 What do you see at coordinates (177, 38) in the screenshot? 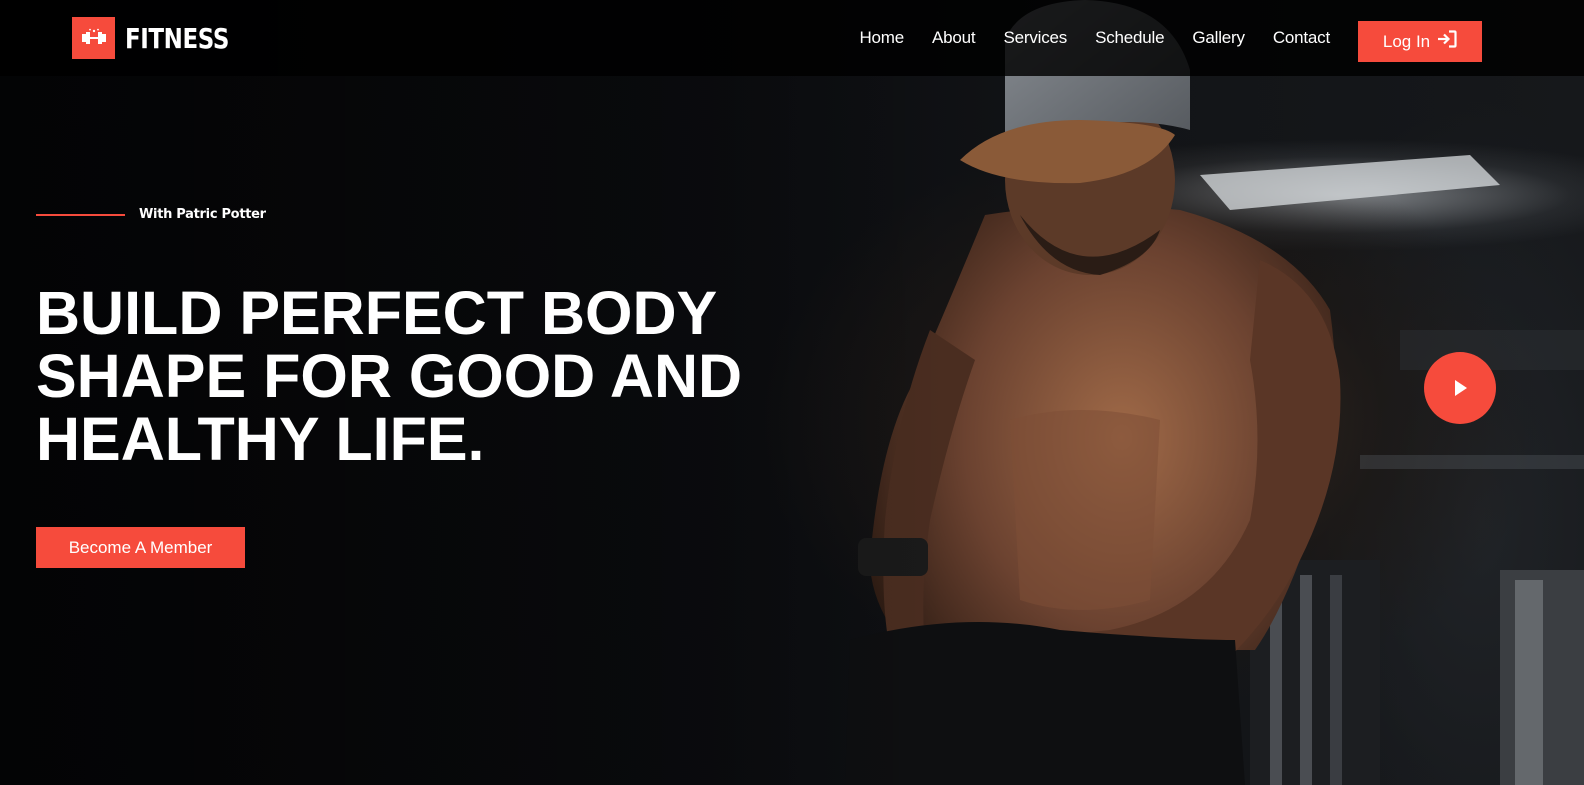
I see `brand-name: FITNESS` at bounding box center [177, 38].